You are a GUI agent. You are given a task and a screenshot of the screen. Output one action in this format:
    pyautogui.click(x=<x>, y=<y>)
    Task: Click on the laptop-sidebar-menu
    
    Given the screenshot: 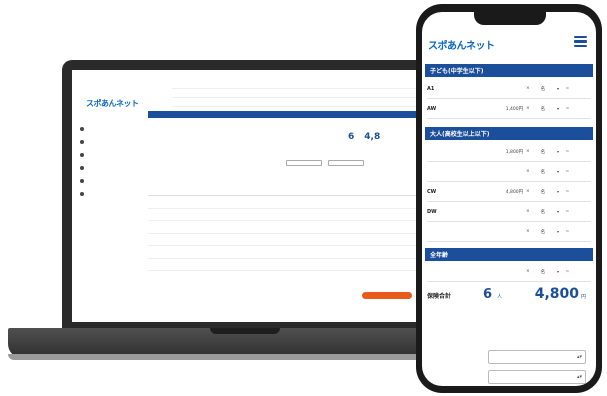 What is the action you would take?
    pyautogui.click(x=112, y=161)
    